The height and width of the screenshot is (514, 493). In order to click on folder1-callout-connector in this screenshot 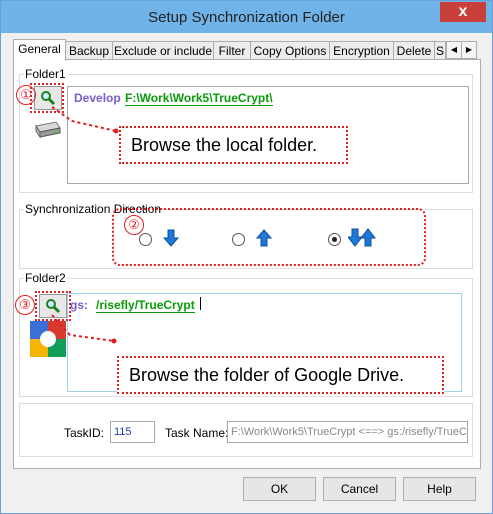, I will do `click(85, 120)`.